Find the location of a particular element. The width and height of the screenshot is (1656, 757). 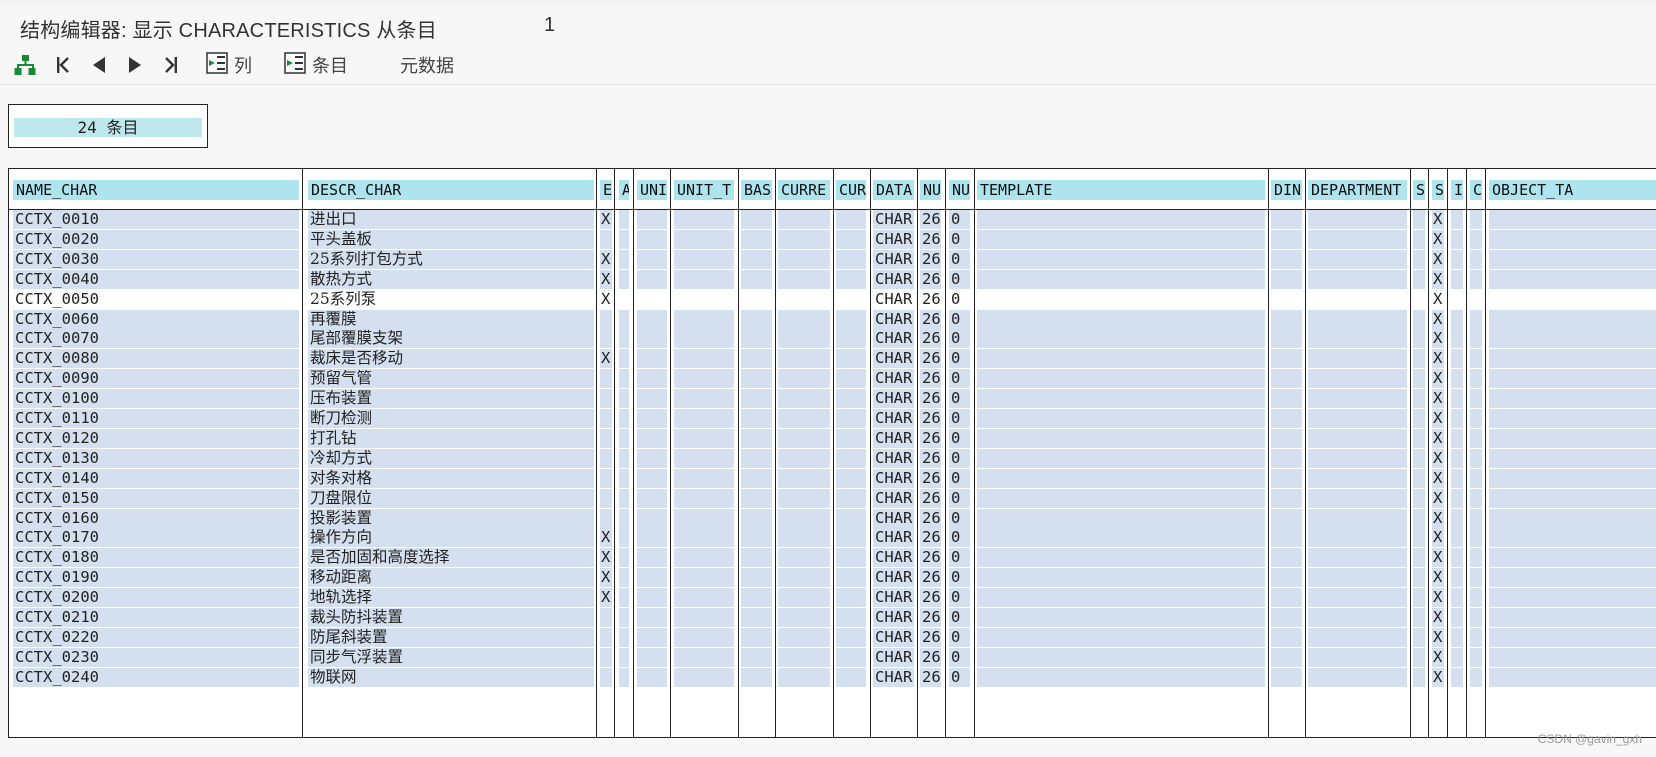

column-header: S is located at coordinates (1419, 190).